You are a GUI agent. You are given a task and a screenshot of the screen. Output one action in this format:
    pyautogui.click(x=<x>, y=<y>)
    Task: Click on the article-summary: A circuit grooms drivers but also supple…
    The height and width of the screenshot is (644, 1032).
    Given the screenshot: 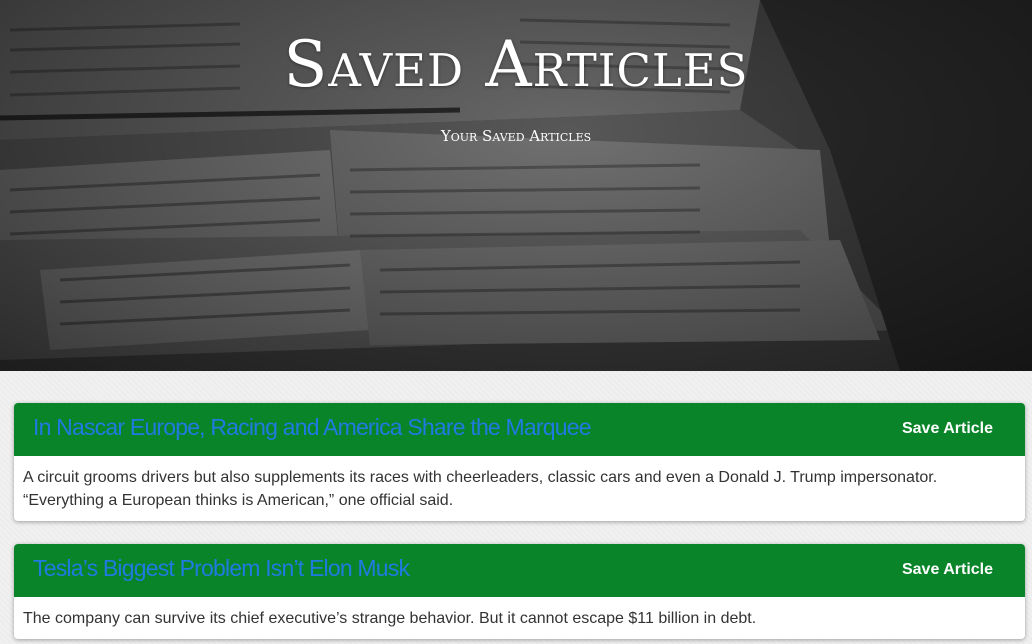 What is the action you would take?
    pyautogui.click(x=480, y=489)
    